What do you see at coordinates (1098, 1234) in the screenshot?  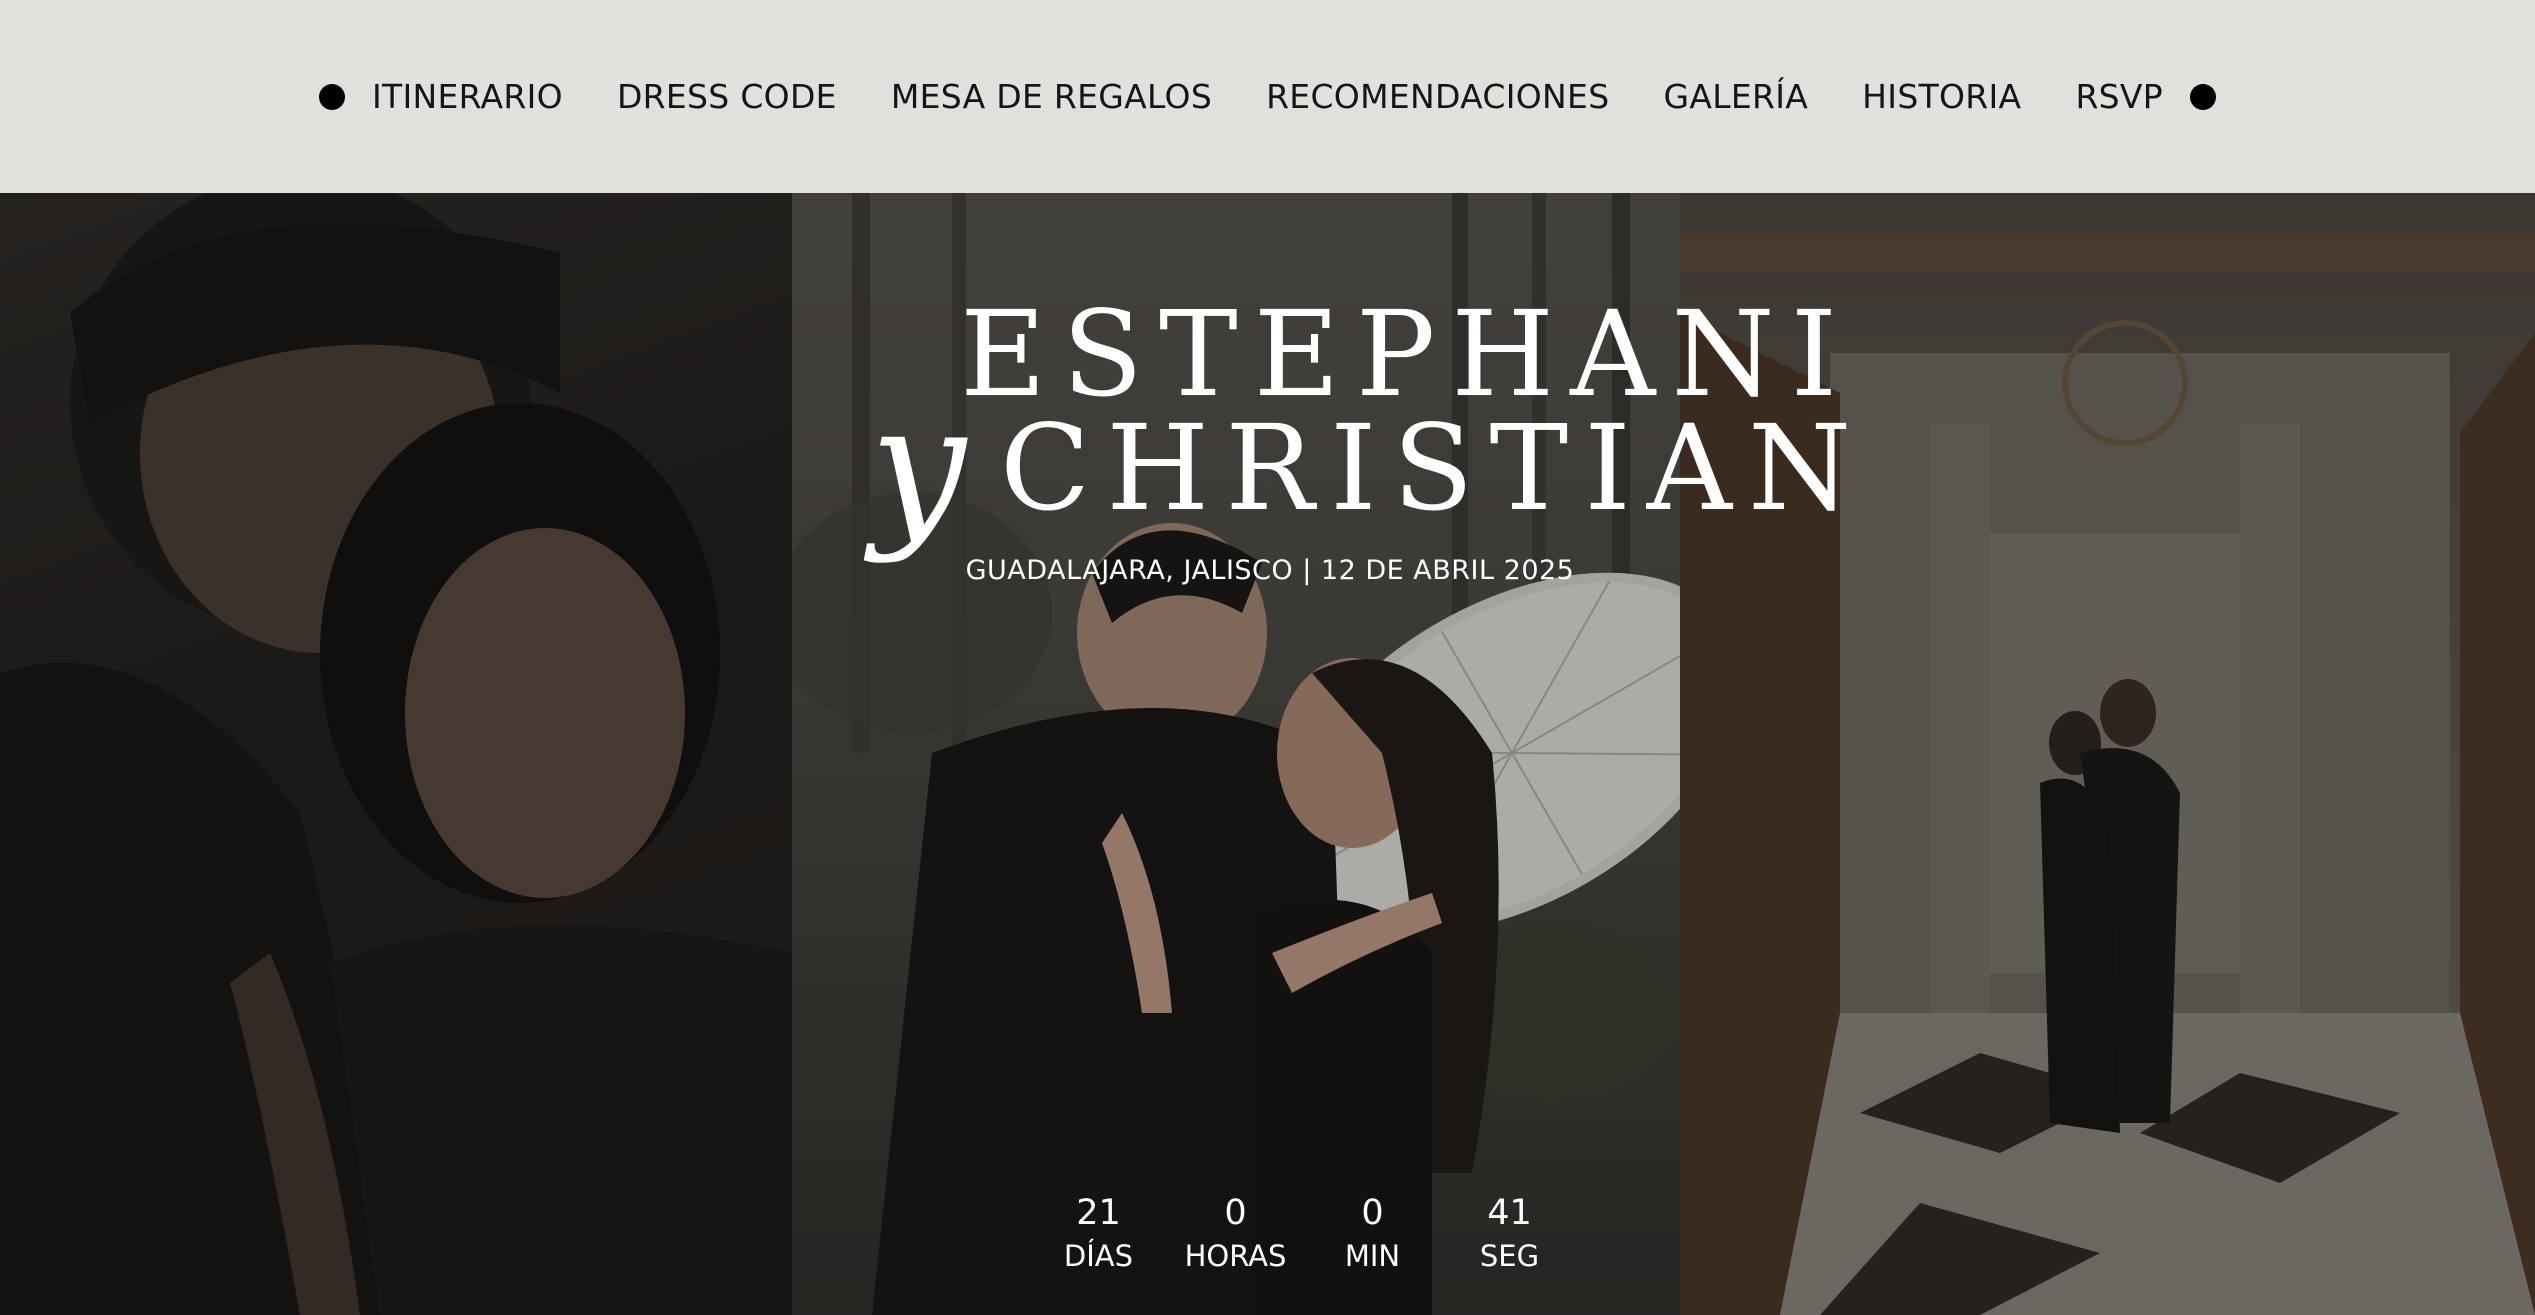 I see `countdown-days: 21 DÍAS` at bounding box center [1098, 1234].